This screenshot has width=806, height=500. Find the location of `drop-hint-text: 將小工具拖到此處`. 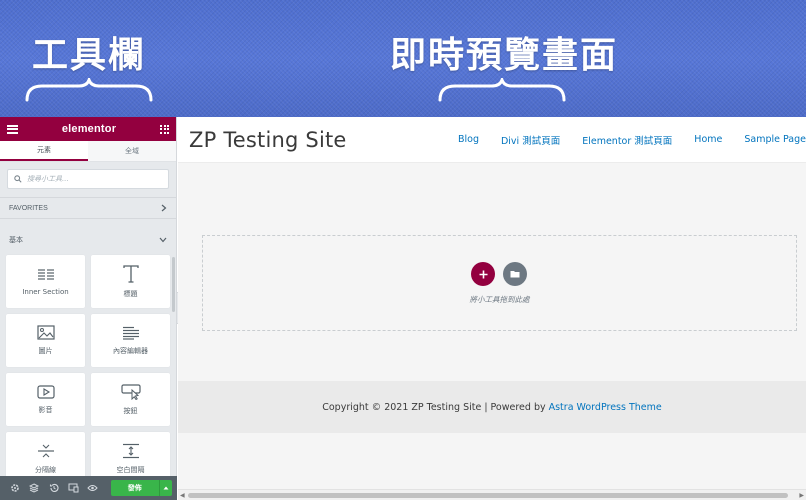

drop-hint-text: 將小工具拖到此處 is located at coordinates (499, 299).